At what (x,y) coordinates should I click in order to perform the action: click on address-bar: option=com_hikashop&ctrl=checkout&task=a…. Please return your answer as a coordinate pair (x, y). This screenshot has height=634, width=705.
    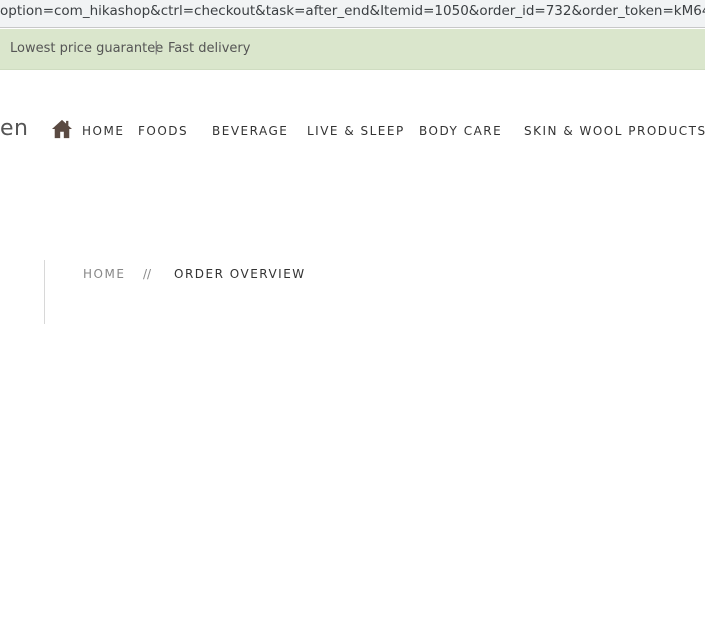
    Looking at the image, I should click on (352, 14).